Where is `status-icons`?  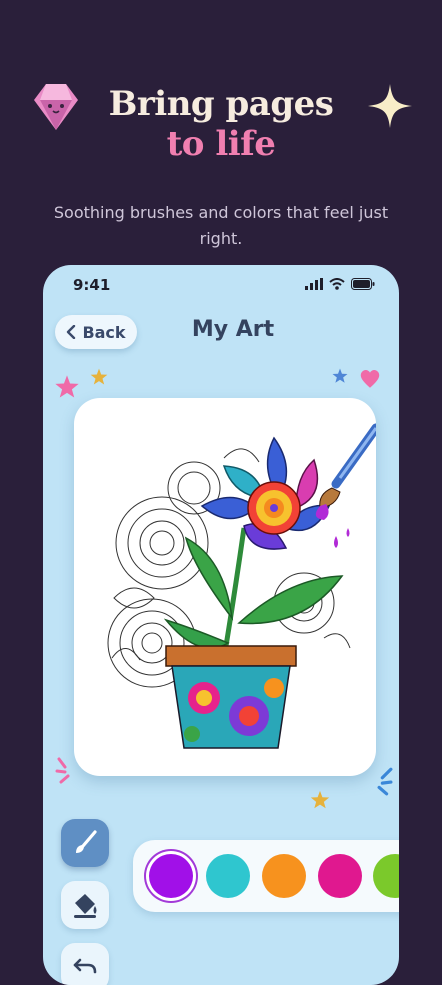
status-icons is located at coordinates (340, 284).